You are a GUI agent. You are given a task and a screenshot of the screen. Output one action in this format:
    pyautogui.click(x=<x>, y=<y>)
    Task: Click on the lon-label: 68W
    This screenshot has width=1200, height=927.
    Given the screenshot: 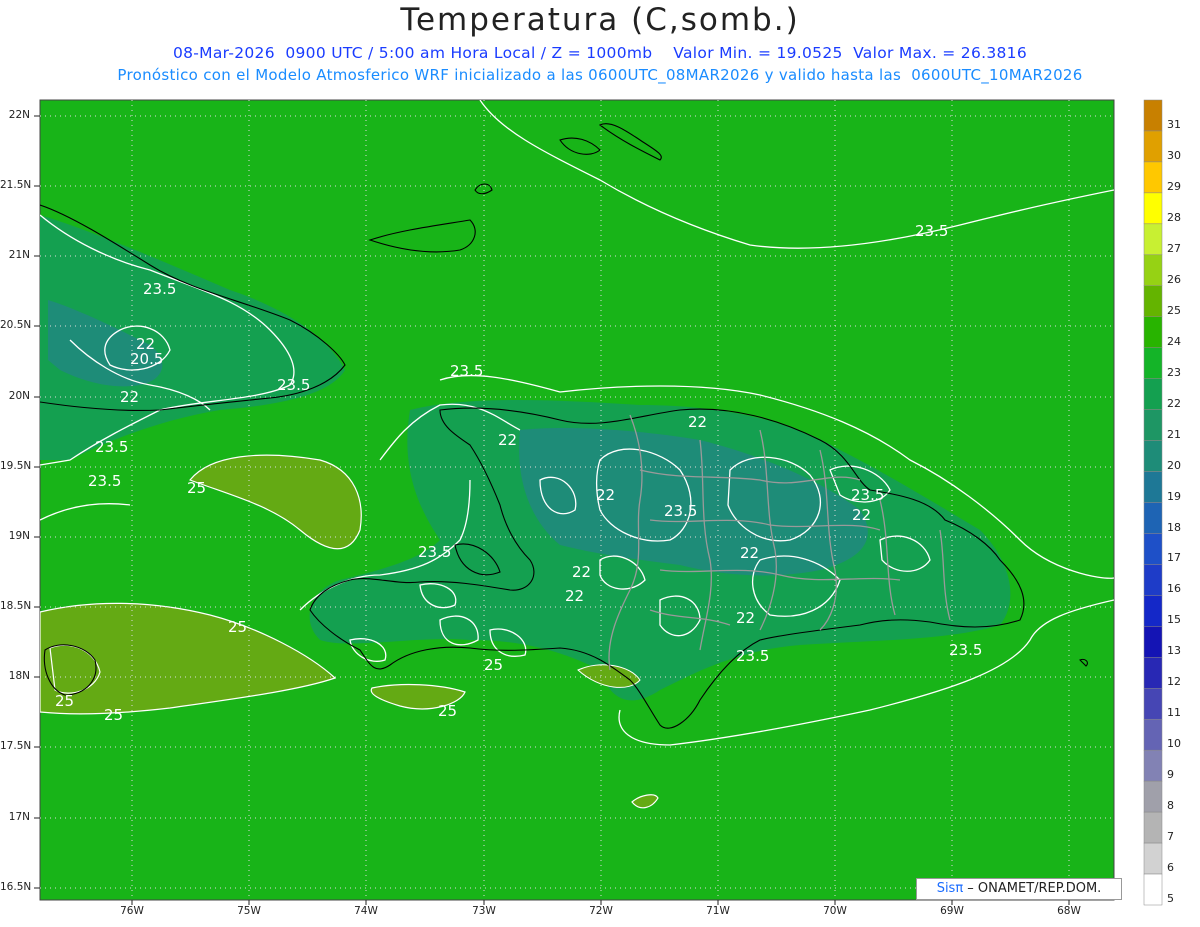 What is the action you would take?
    pyautogui.click(x=1069, y=911)
    